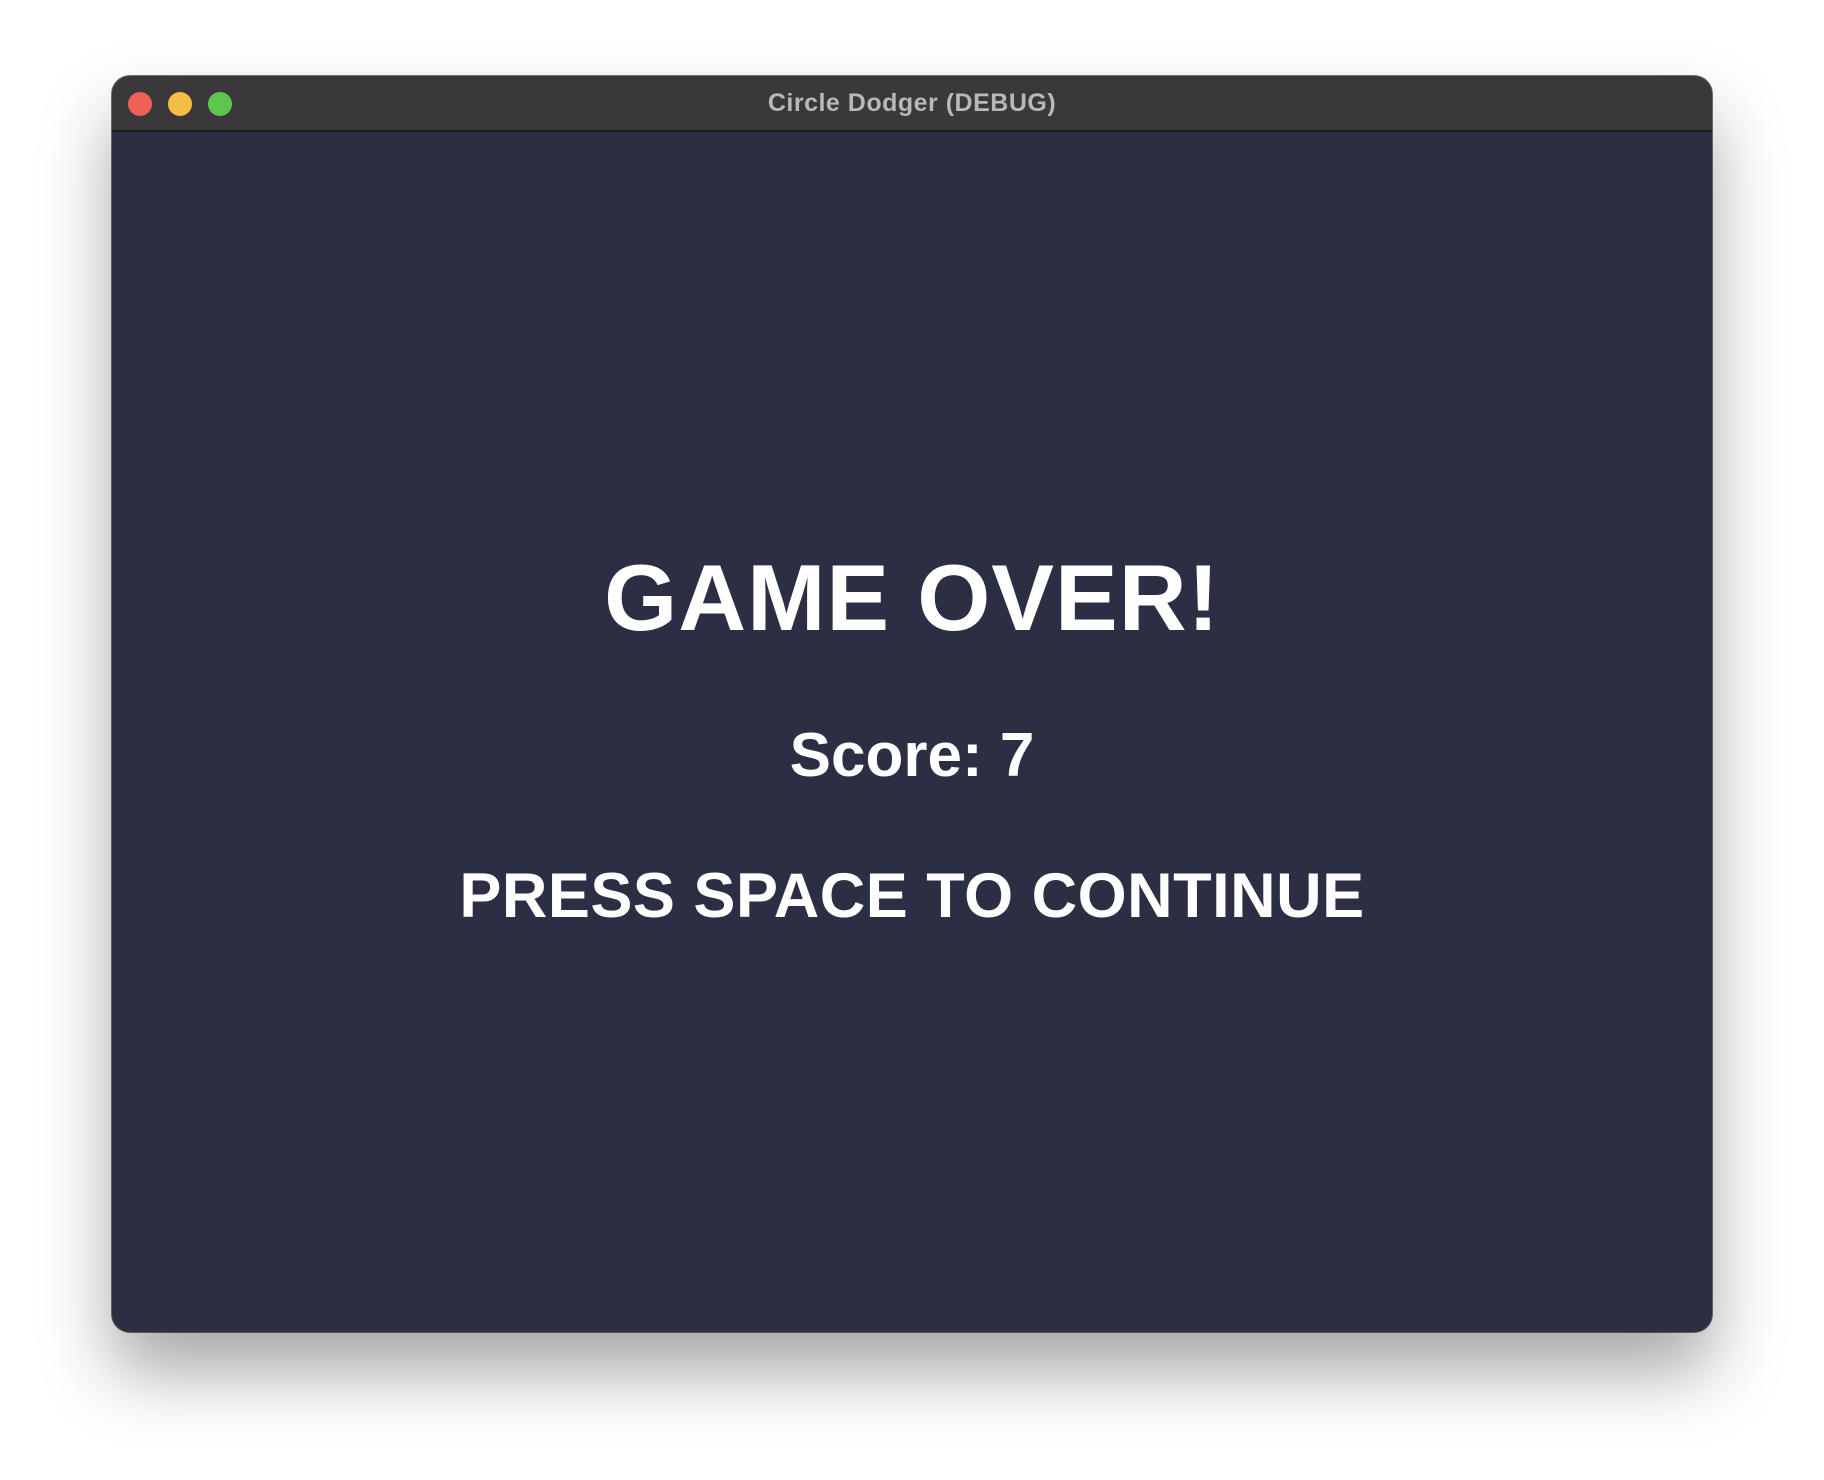 The height and width of the screenshot is (1480, 1824). Describe the element at coordinates (912, 597) in the screenshot. I see `game-over-heading: GAME OVER!` at that location.